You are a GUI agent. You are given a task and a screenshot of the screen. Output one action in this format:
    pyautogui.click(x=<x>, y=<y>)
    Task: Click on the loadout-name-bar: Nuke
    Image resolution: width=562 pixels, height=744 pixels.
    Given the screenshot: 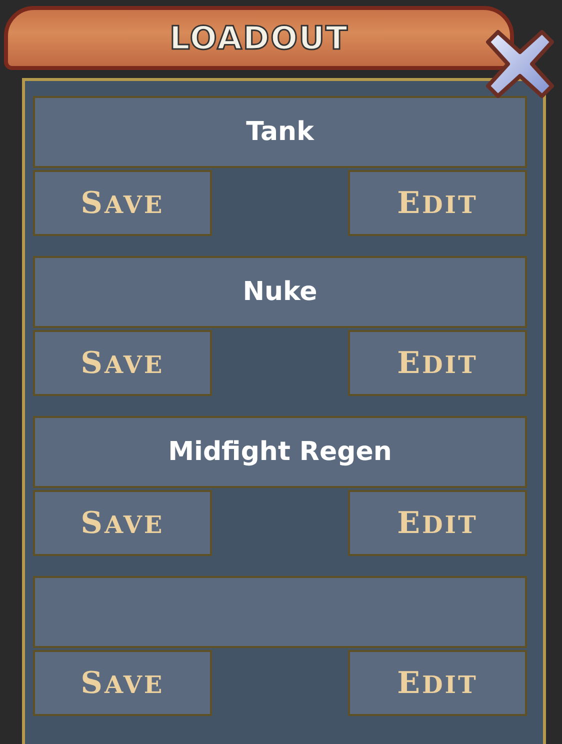 What is the action you would take?
    pyautogui.click(x=280, y=292)
    